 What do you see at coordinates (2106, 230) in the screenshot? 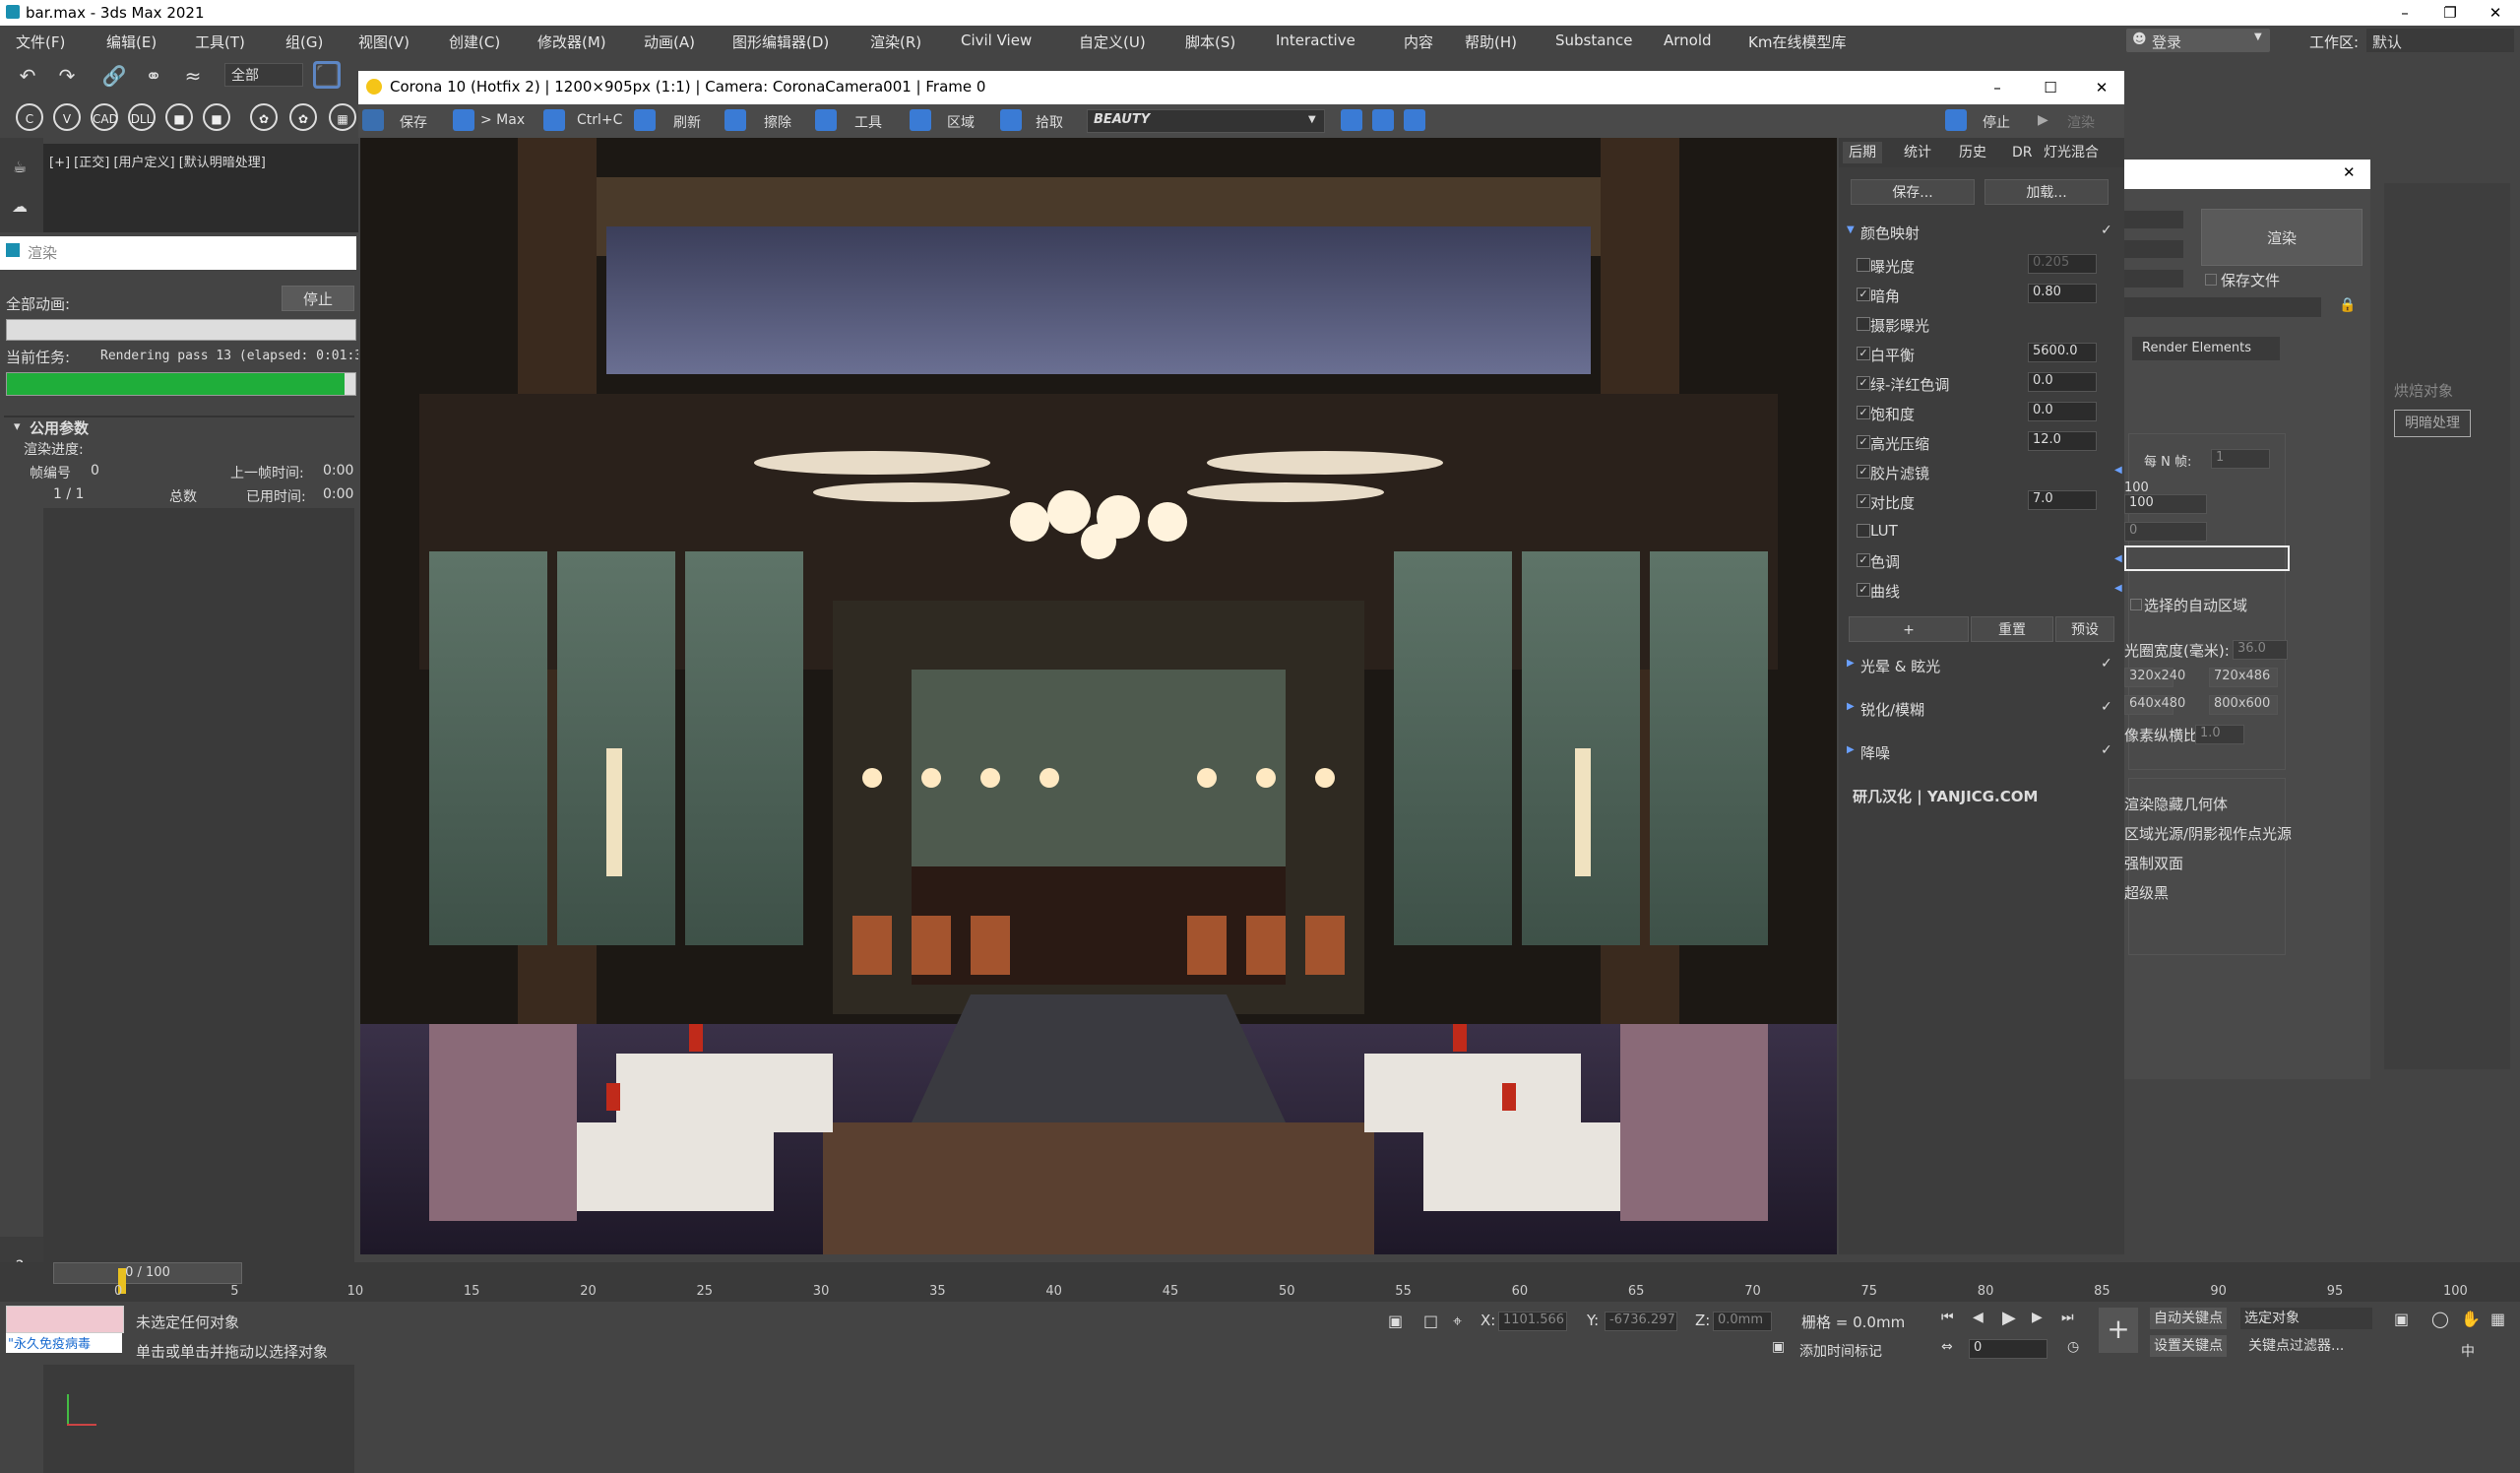
I see `tonemapping-check: ✓` at bounding box center [2106, 230].